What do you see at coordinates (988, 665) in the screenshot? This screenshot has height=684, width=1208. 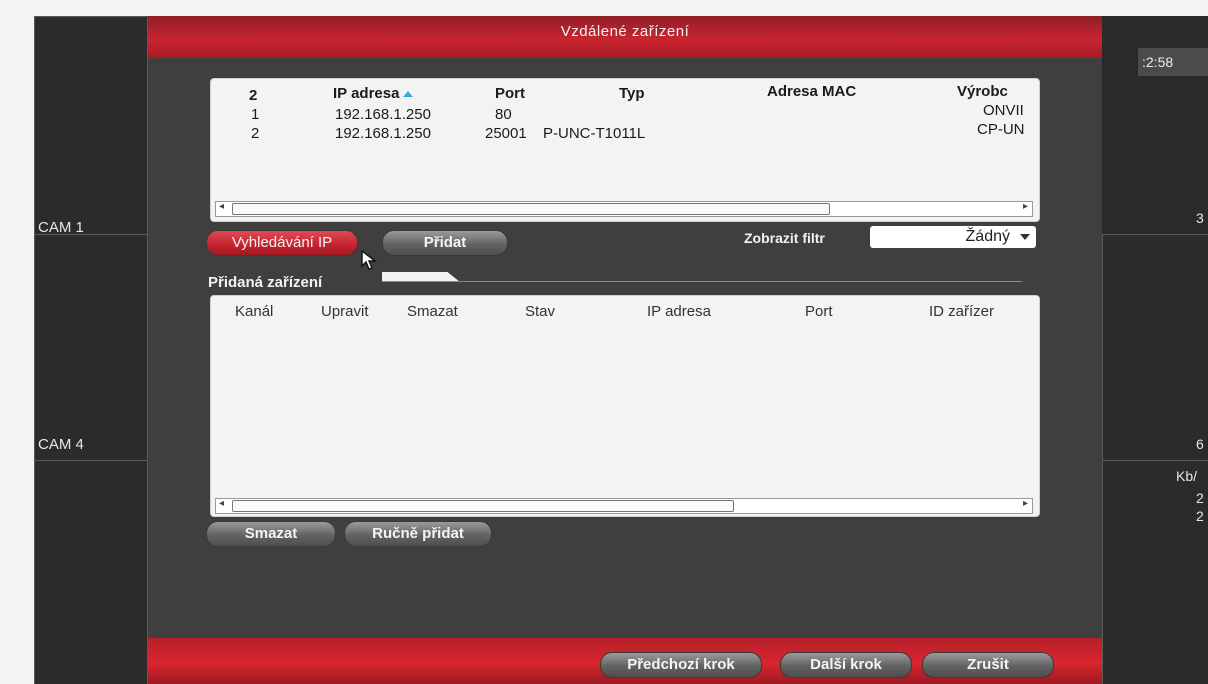 I see `cancel-button: Zrušit` at bounding box center [988, 665].